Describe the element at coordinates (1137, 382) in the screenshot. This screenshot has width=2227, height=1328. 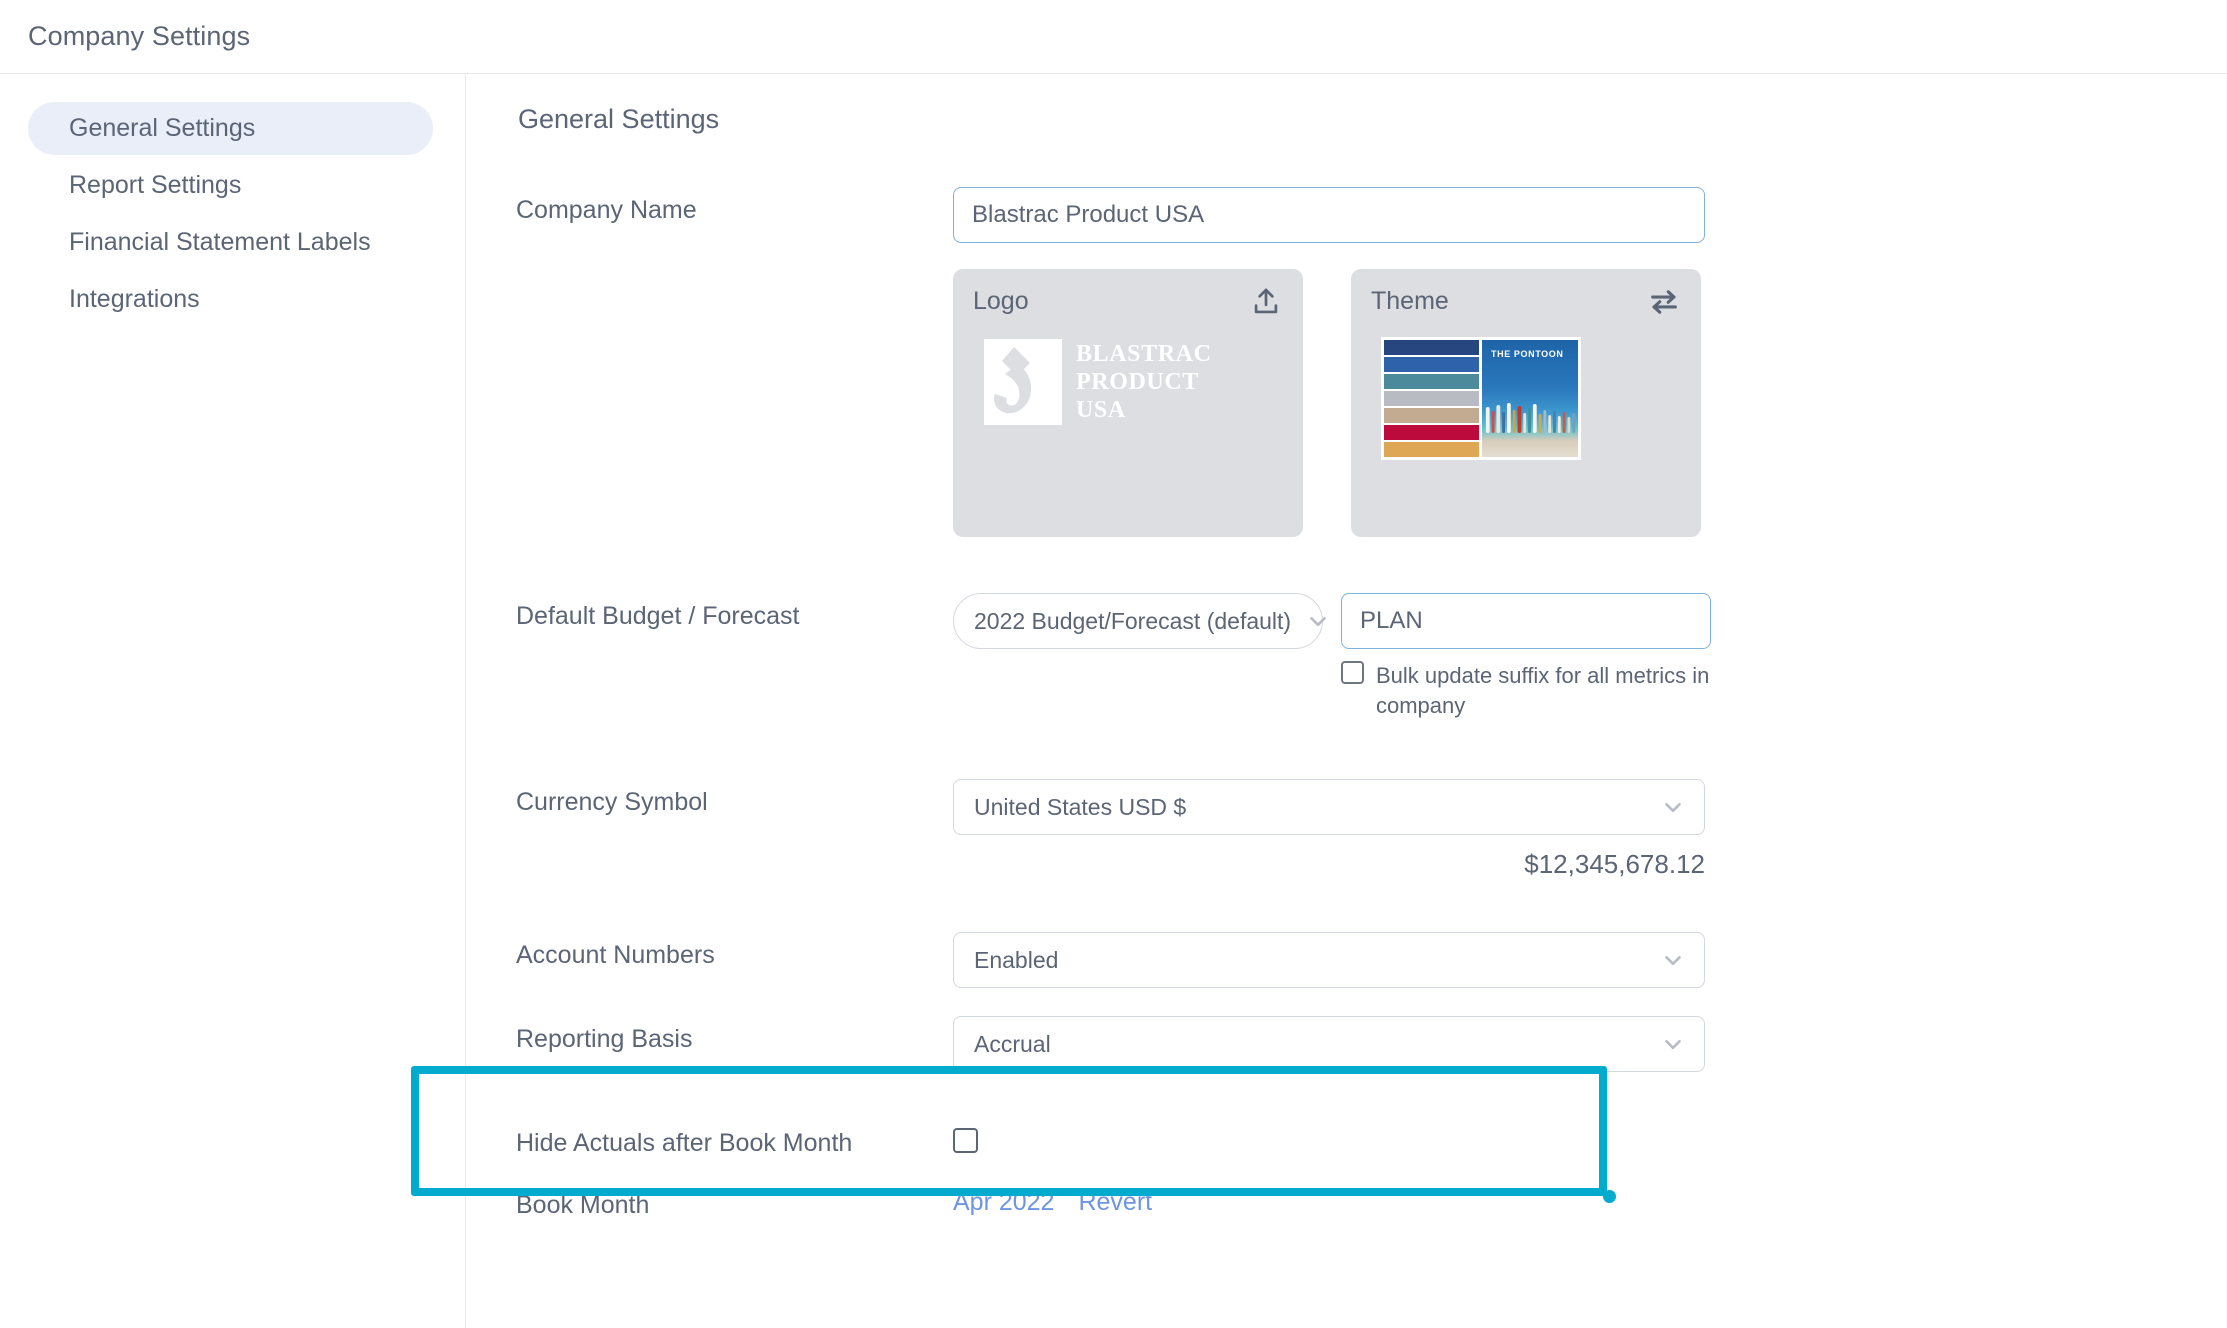
I see `logo-word-line-2: PRODUCT` at that location.